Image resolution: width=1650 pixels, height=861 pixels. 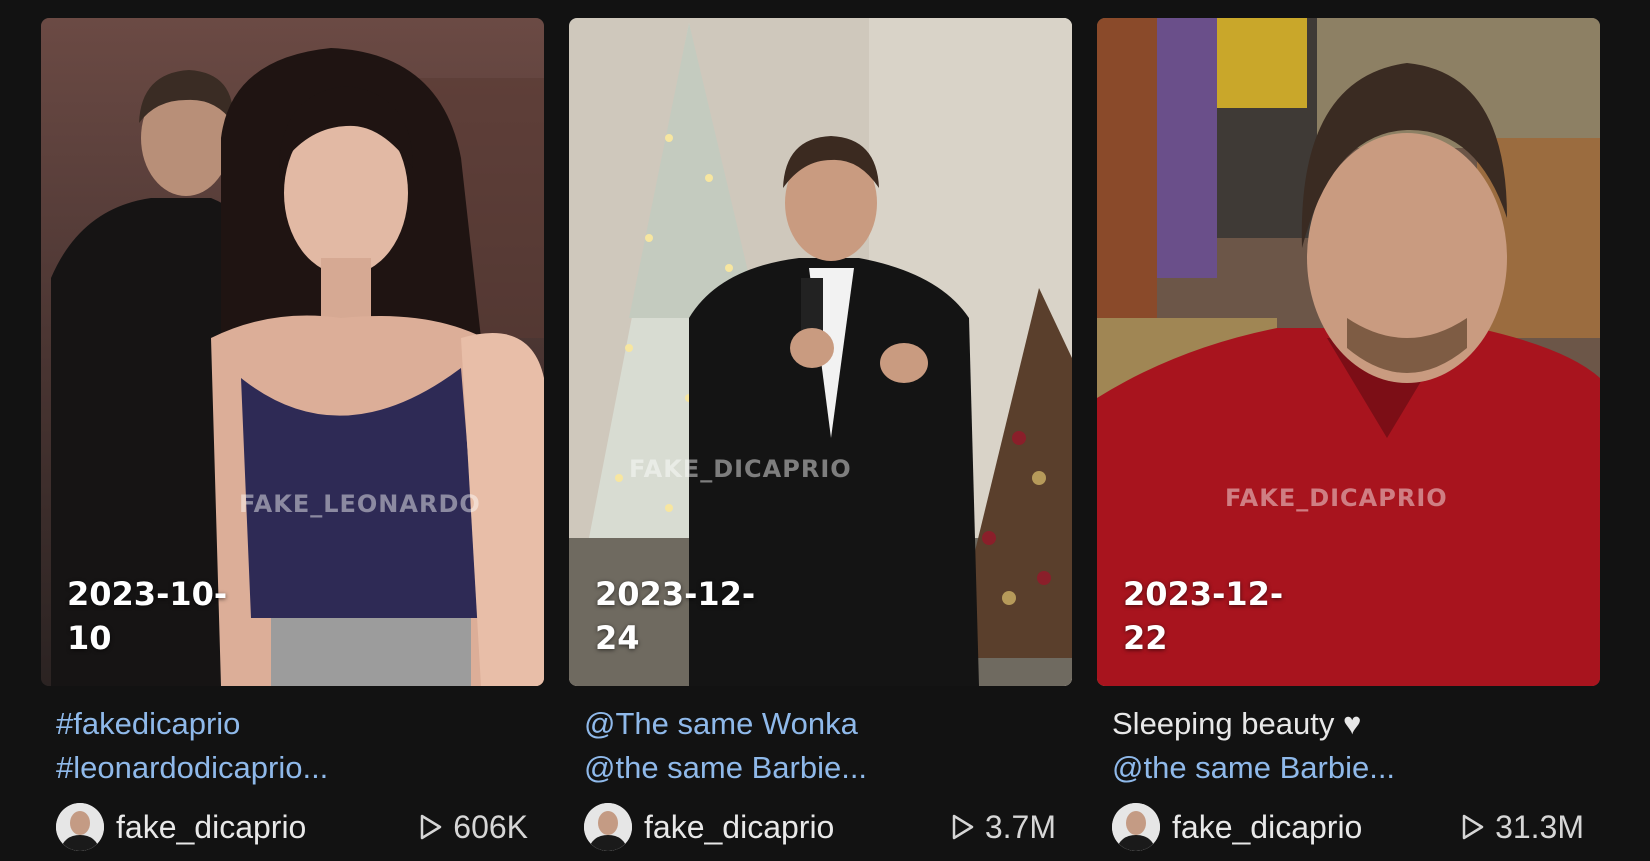 I want to click on caption-mention-link: @The same Wonka, so click(x=819, y=724).